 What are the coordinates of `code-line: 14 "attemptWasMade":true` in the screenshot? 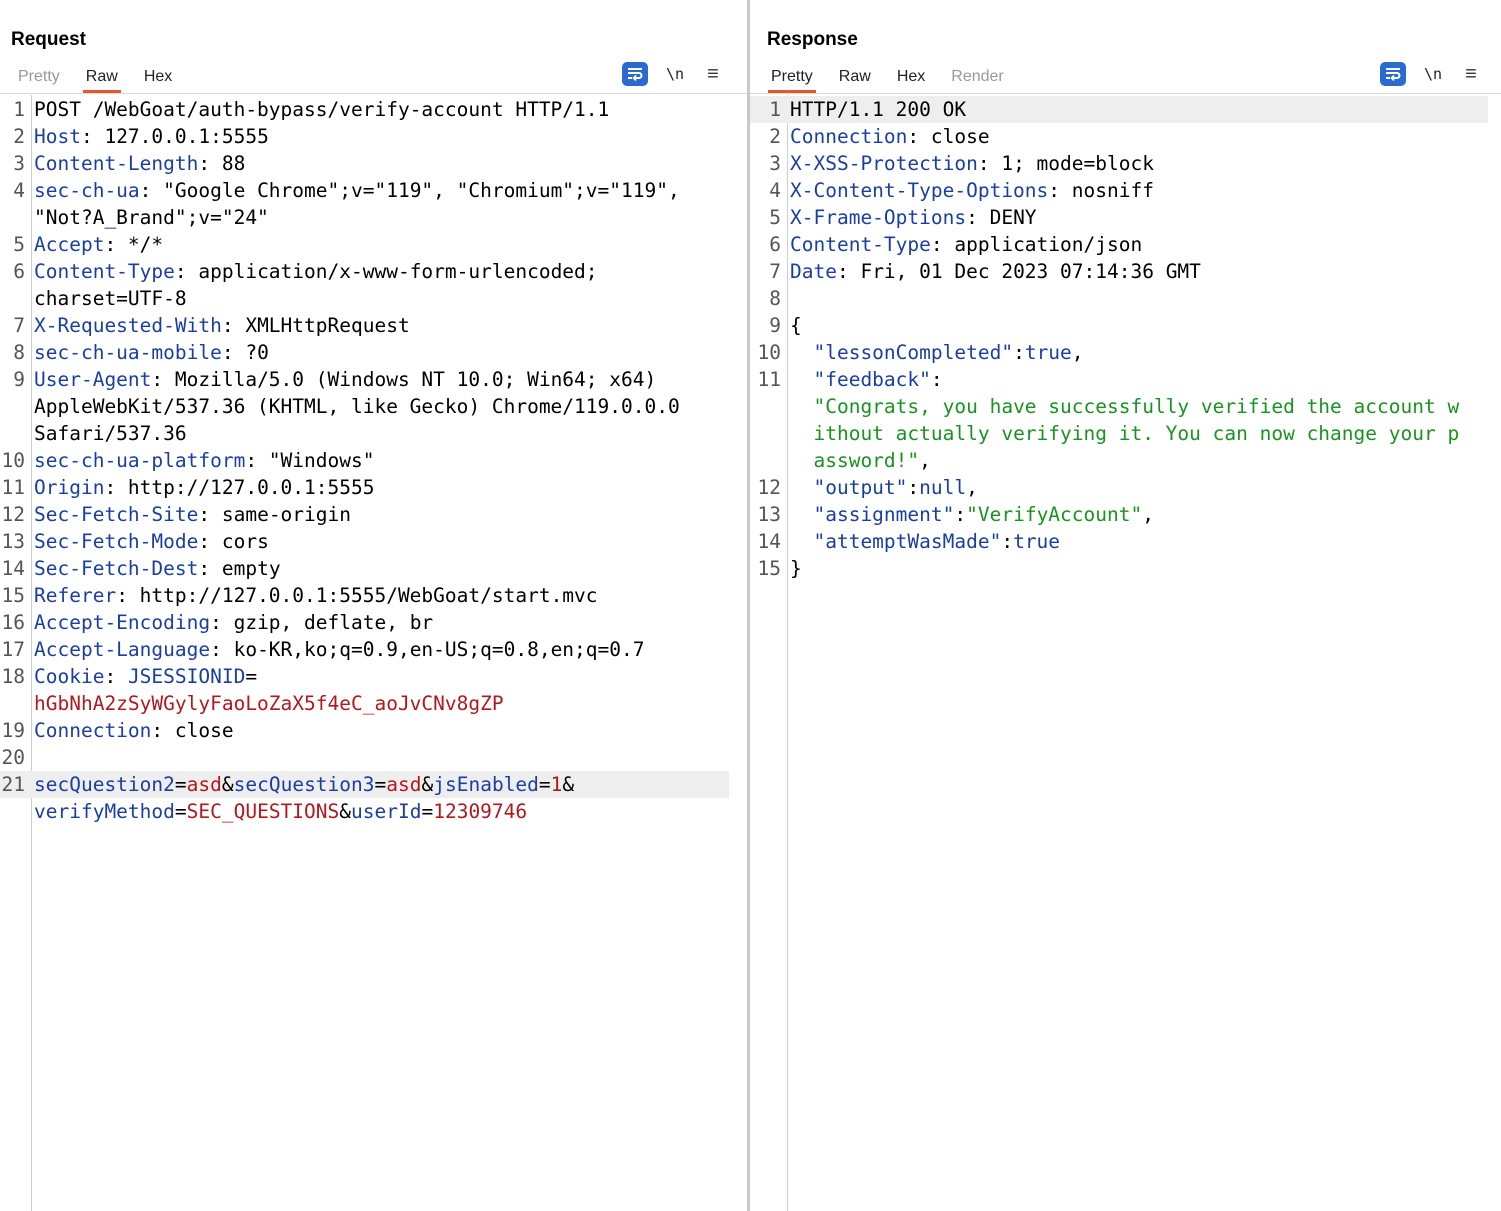 It's located at (1119, 541).